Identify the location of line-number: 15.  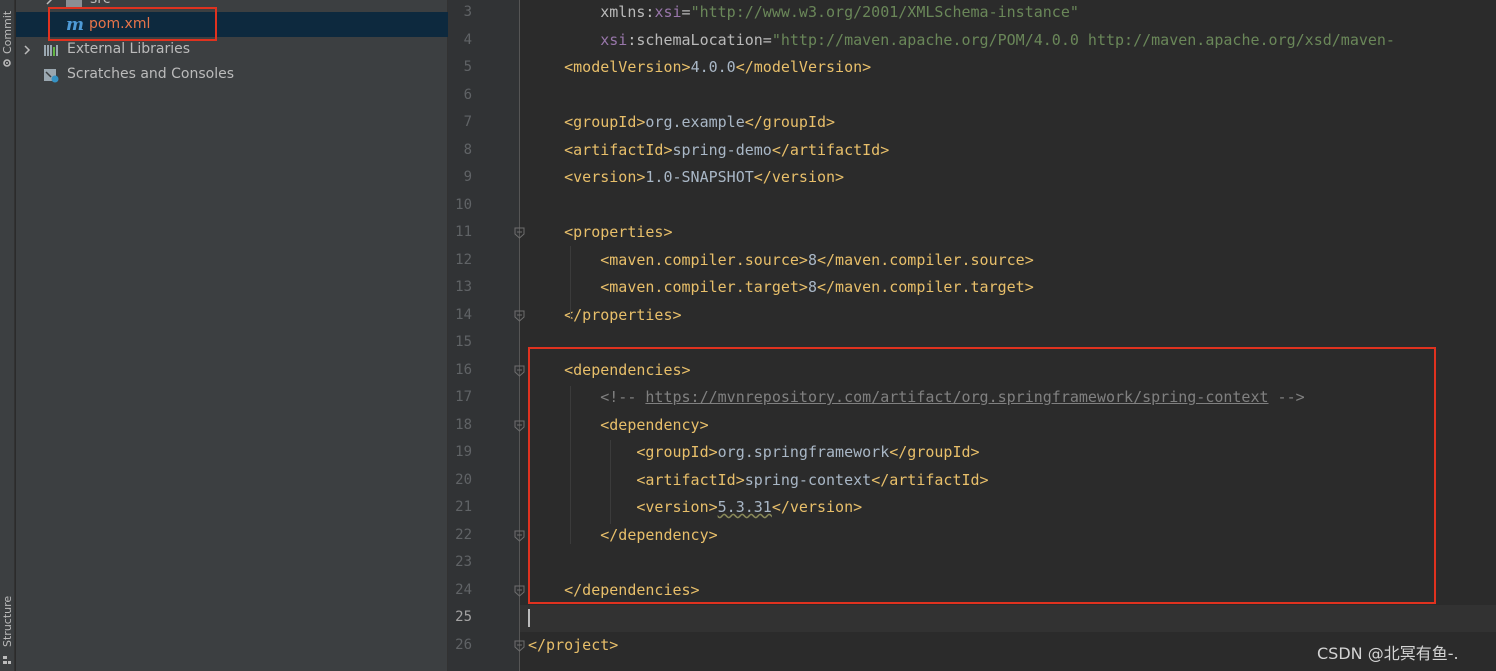
(463, 342).